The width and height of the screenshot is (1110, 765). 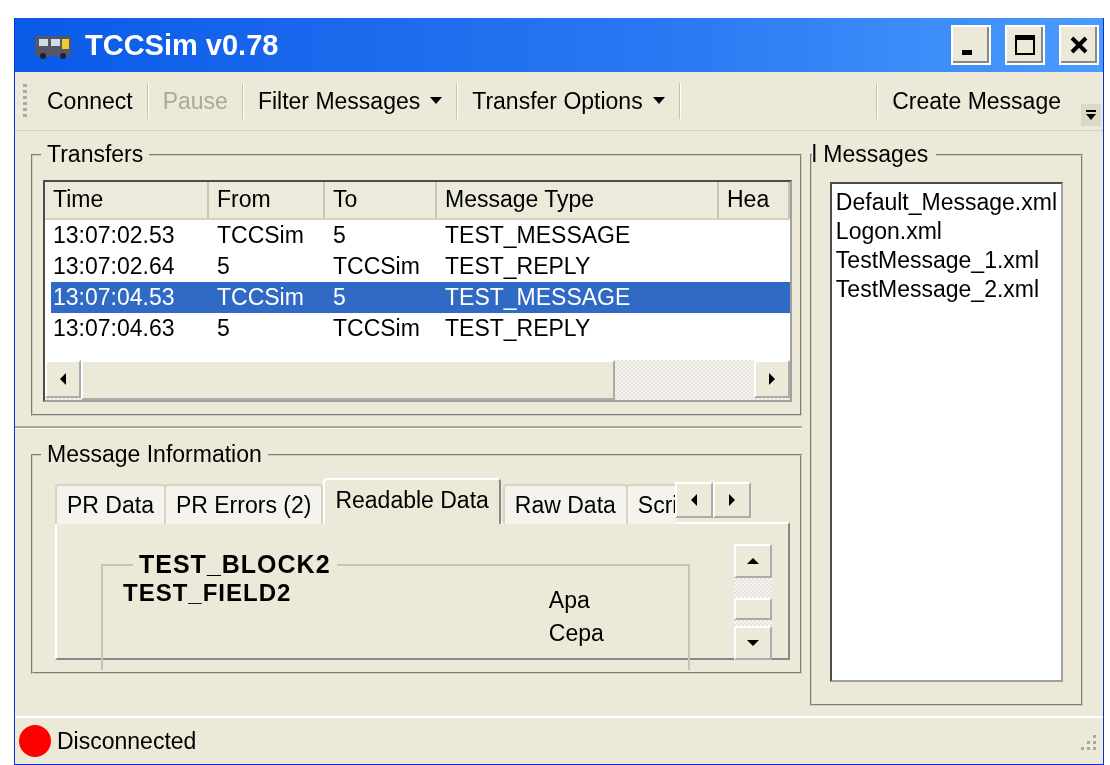 I want to click on scroll-up-button, so click(x=752, y=561).